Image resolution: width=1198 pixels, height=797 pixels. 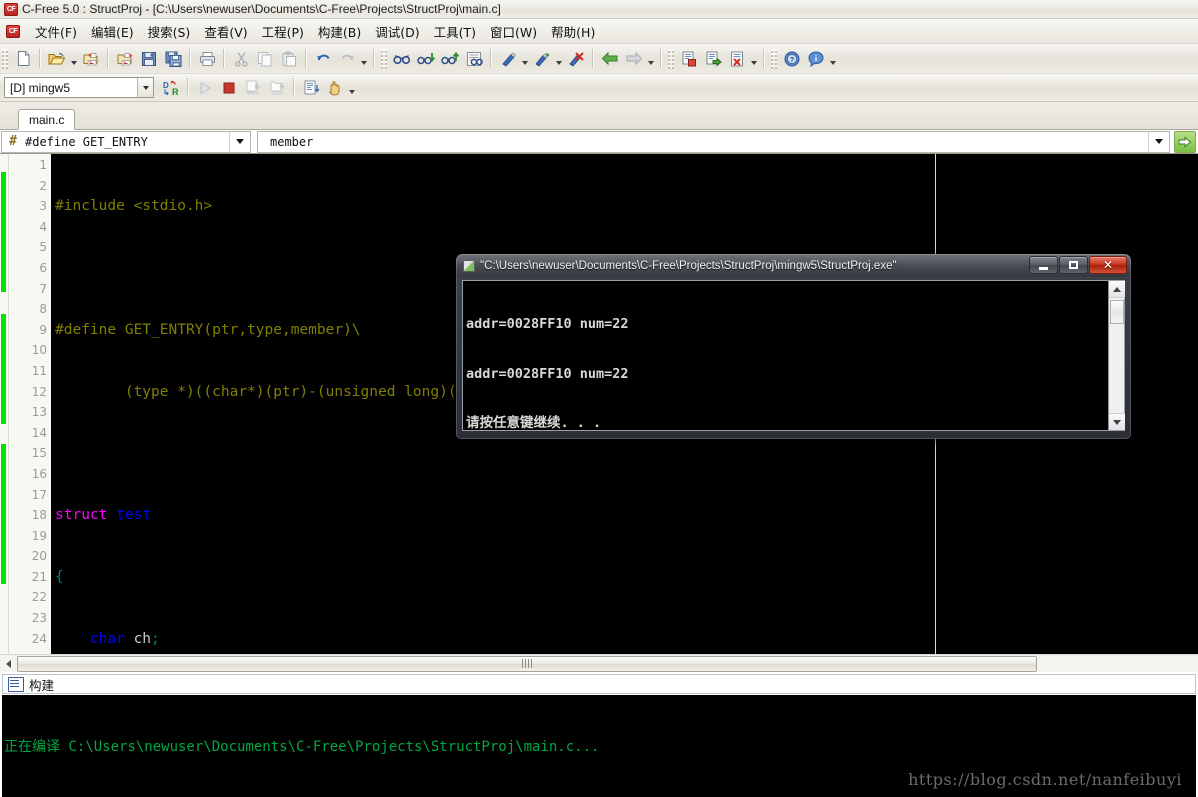 What do you see at coordinates (39, 391) in the screenshot?
I see `line-number: 12` at bounding box center [39, 391].